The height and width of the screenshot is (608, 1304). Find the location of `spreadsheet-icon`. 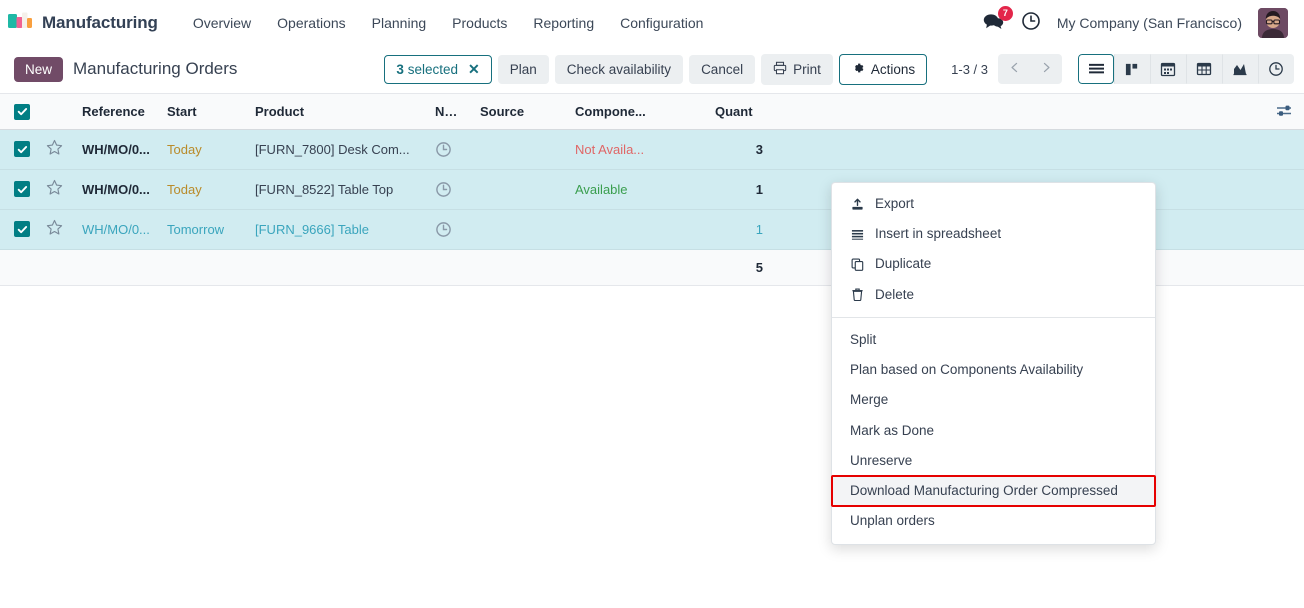

spreadsheet-icon is located at coordinates (857, 234).